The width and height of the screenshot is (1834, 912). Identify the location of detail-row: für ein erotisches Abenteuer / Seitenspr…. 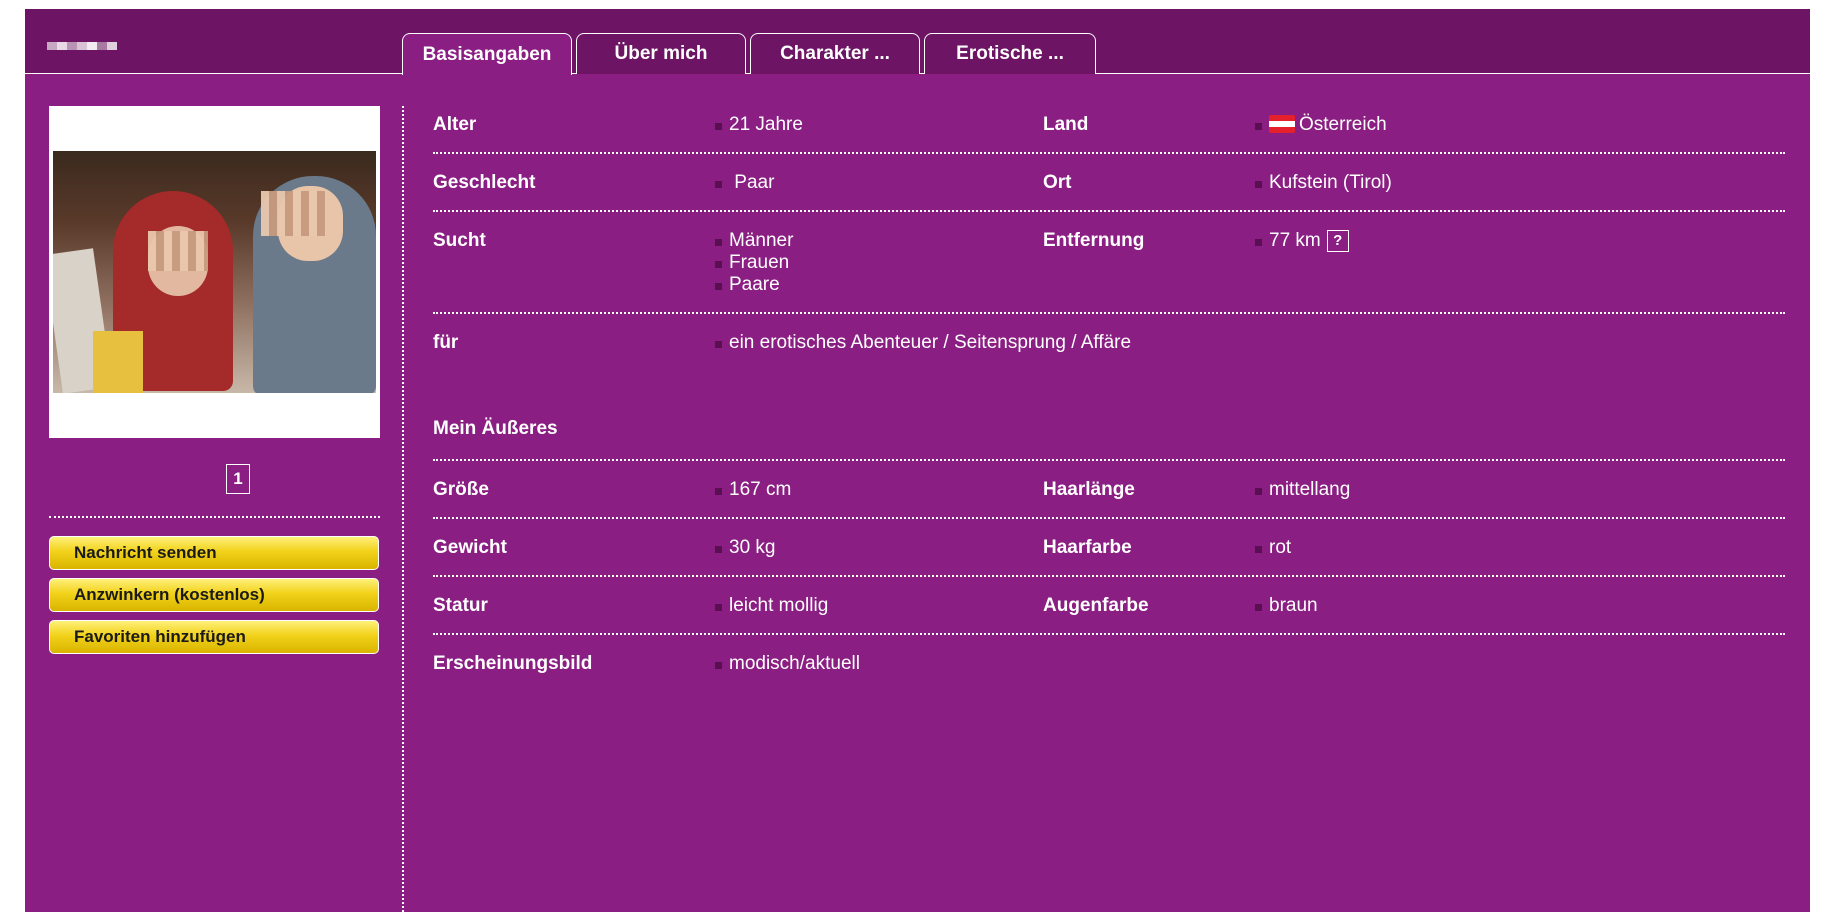
(1109, 386).